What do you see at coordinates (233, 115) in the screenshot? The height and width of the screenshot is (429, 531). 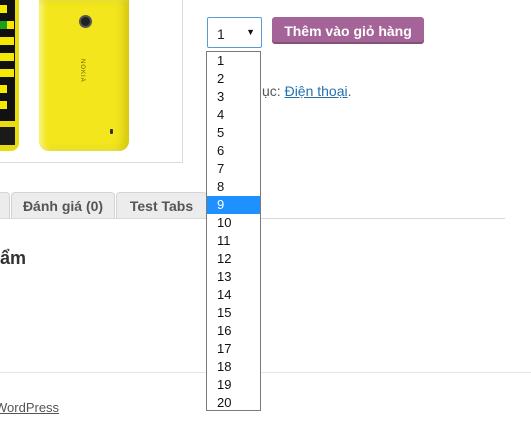 I see `quantity-option: 4` at bounding box center [233, 115].